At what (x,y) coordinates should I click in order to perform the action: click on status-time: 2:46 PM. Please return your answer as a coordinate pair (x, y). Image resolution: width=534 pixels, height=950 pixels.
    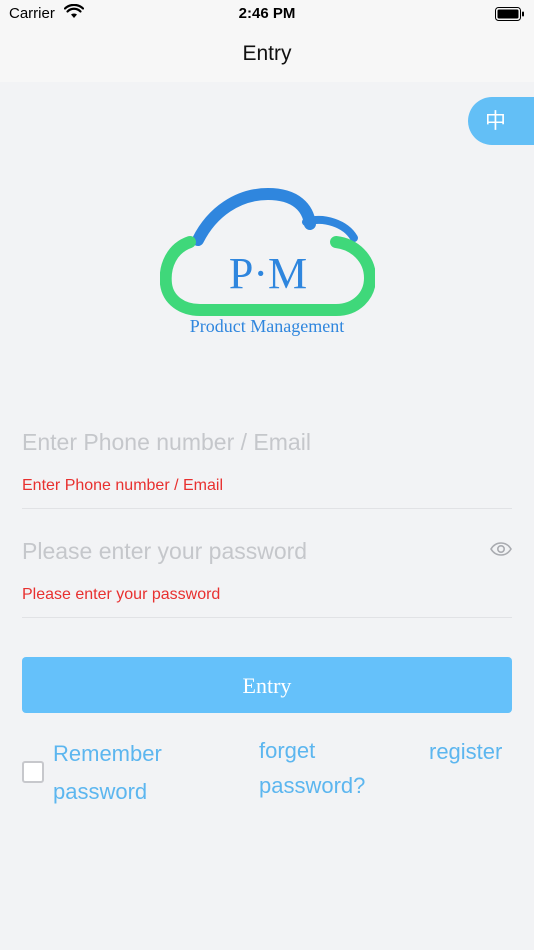
    Looking at the image, I should click on (267, 13).